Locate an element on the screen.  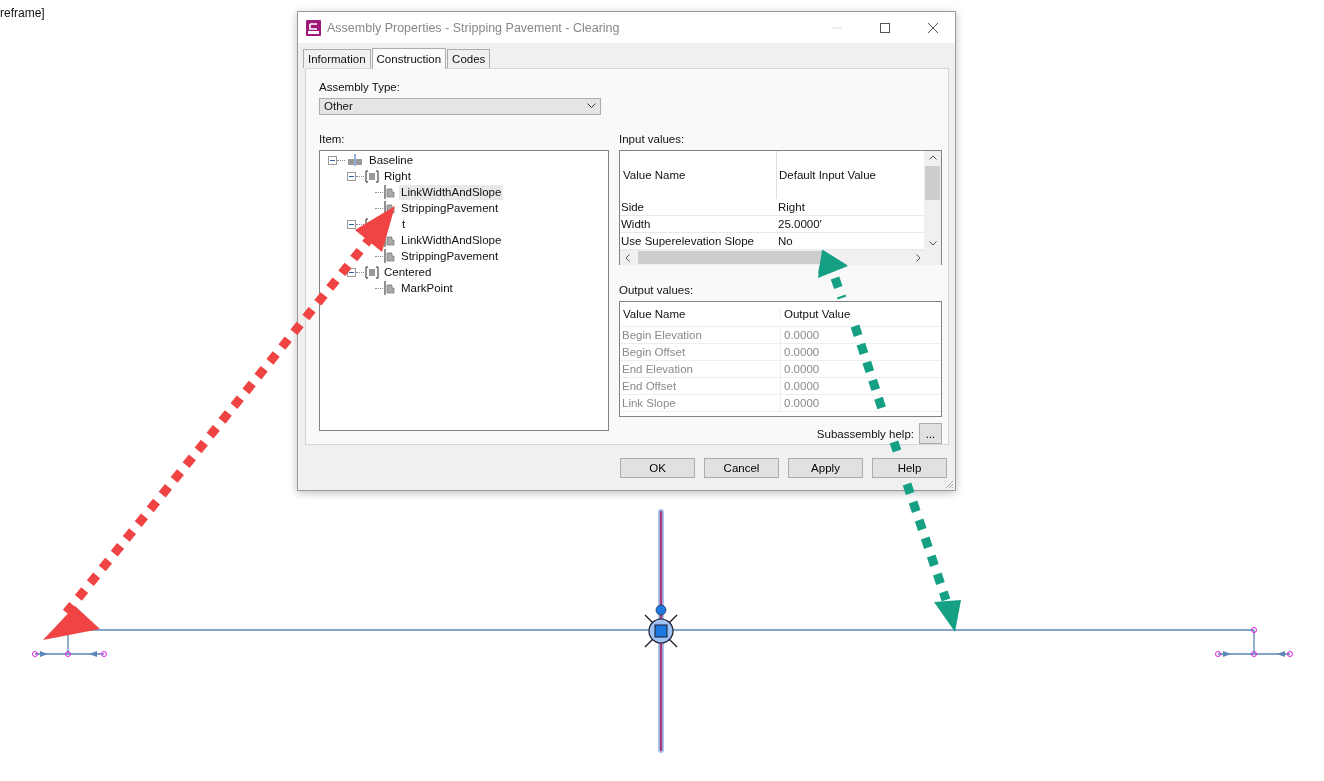
dialog-button: Apply is located at coordinates (825, 467).